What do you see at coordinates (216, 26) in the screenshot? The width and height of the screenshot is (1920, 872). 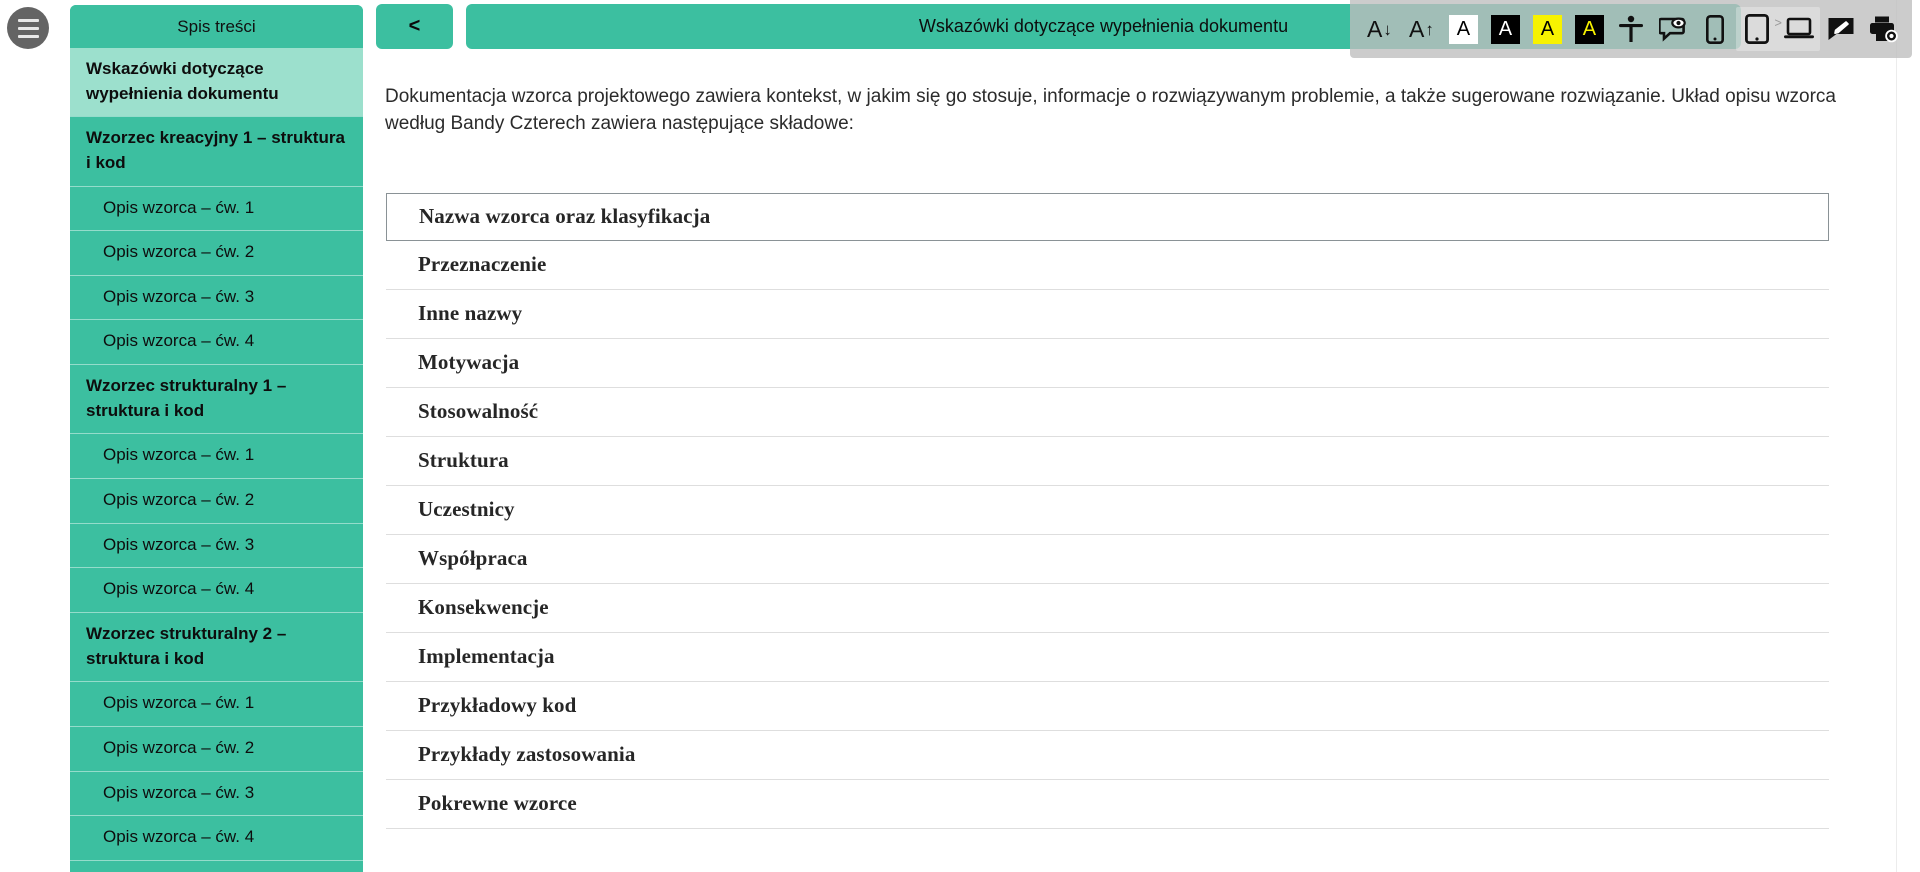 I see `sidebar-title: Spis treści` at bounding box center [216, 26].